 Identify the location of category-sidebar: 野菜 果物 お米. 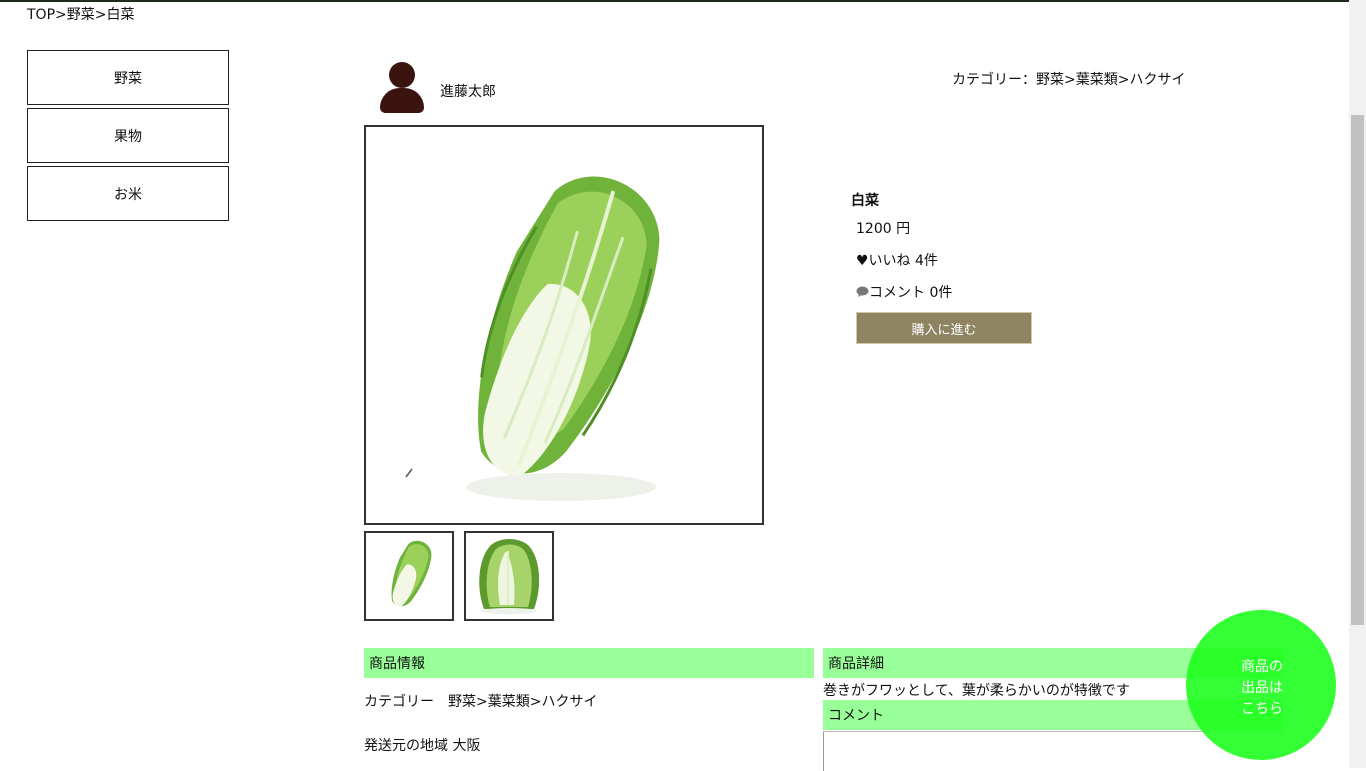
(128, 137).